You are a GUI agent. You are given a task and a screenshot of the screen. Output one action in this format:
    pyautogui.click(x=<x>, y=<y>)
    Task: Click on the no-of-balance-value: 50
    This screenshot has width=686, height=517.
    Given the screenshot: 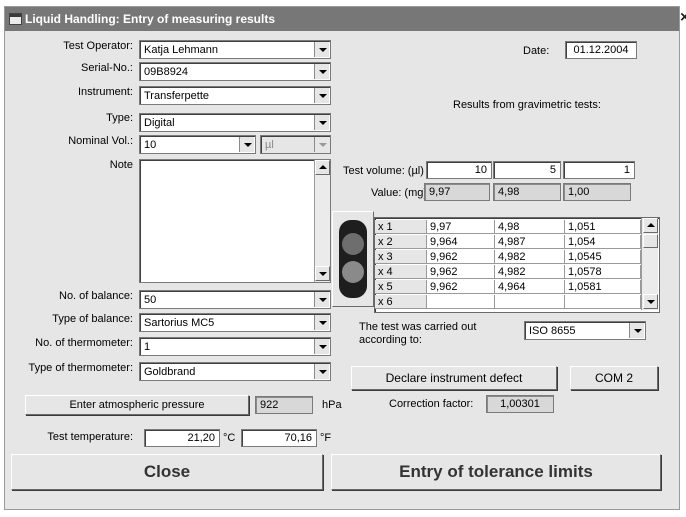 What is the action you would take?
    pyautogui.click(x=150, y=300)
    